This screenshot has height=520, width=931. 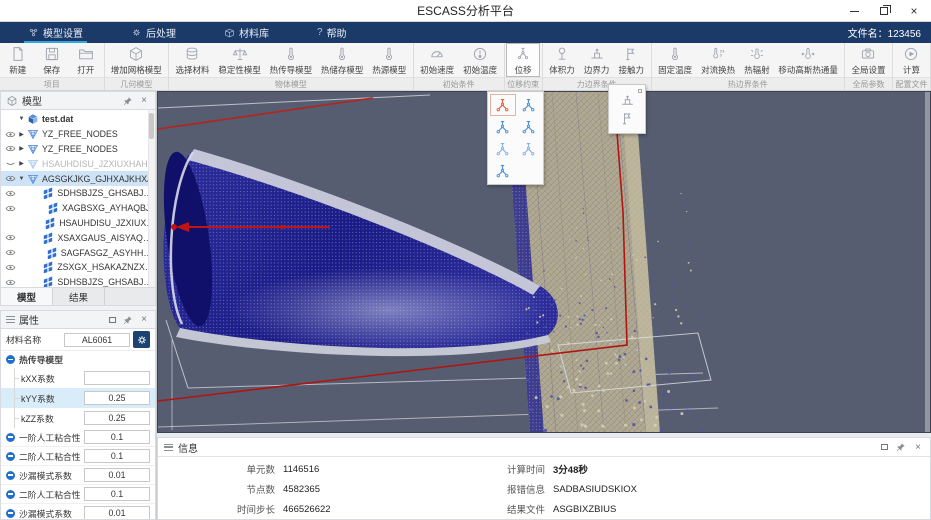 I want to click on tab-结果: 结果, so click(x=79, y=296).